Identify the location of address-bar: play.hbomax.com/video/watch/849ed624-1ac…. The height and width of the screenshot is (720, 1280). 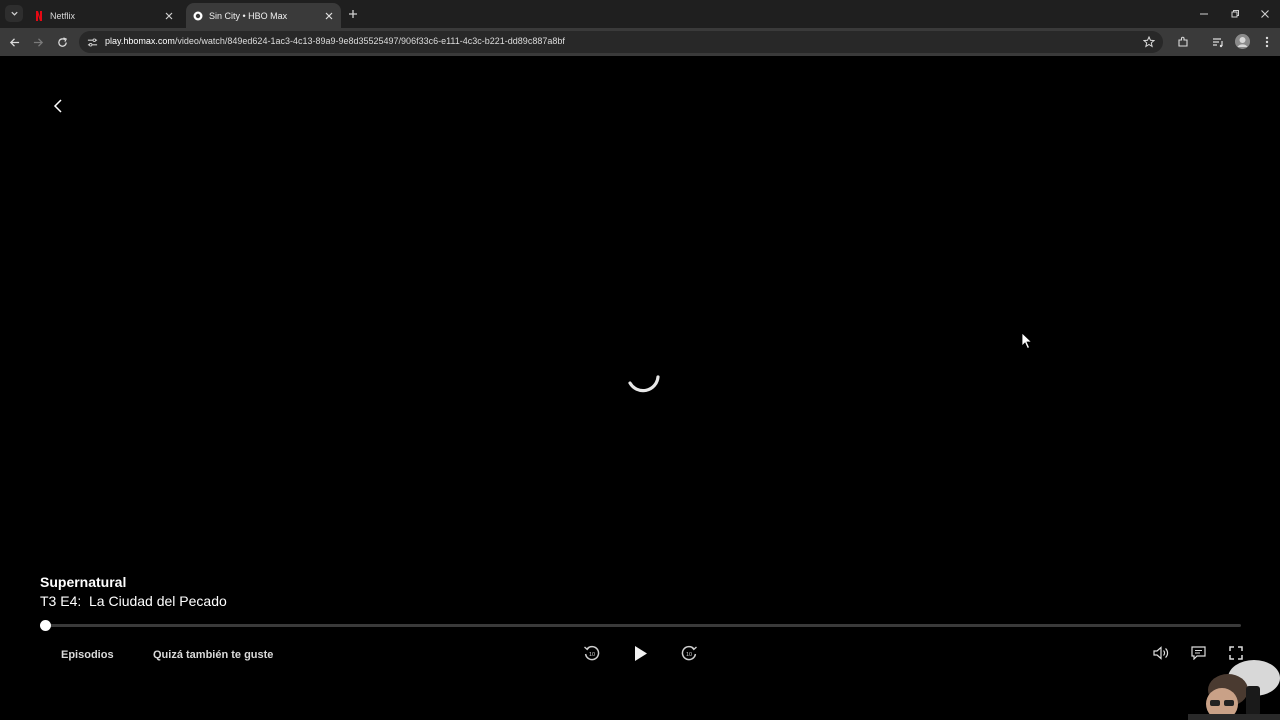
(621, 42).